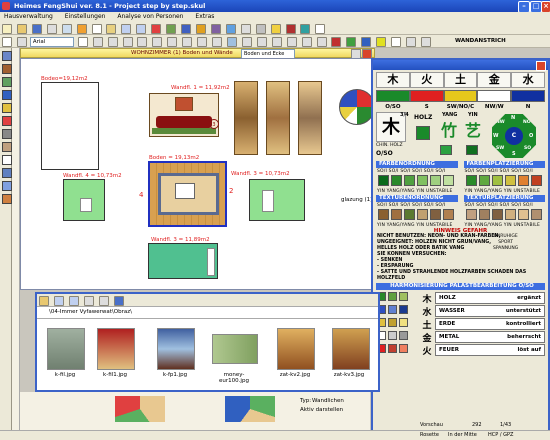 Image resolution: width=550 pixels, height=440 pixels. I want to click on underline-icon, so click(127, 42).